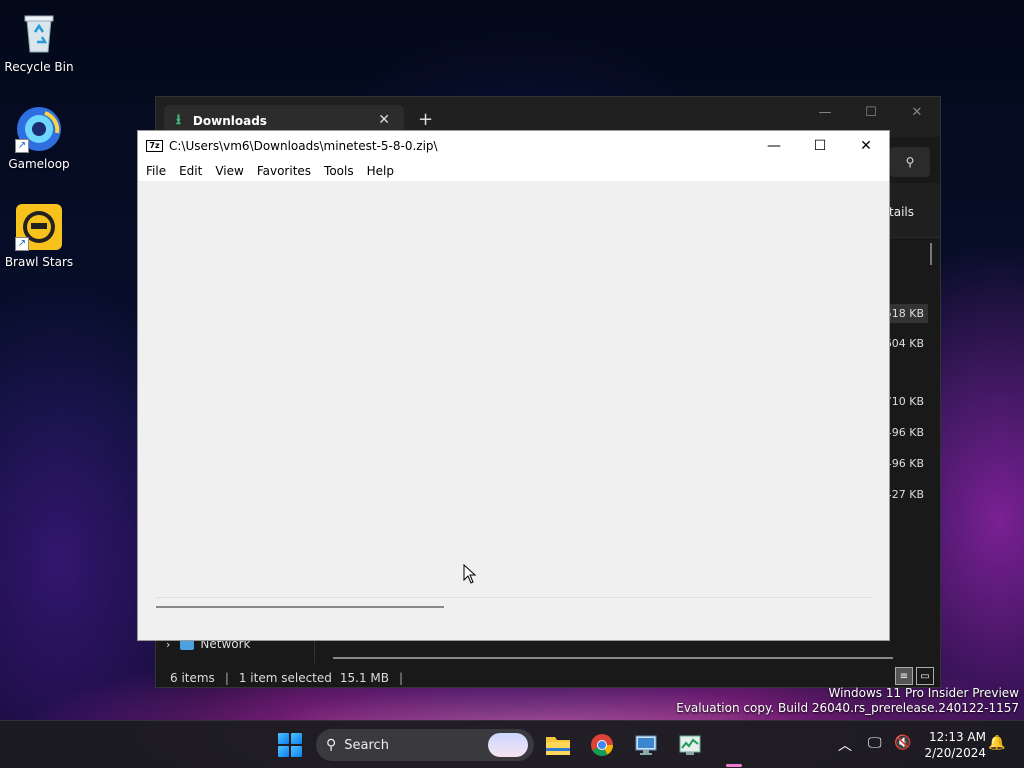 This screenshot has height=768, width=1024. I want to click on recycle-bin-icon, so click(39, 32).